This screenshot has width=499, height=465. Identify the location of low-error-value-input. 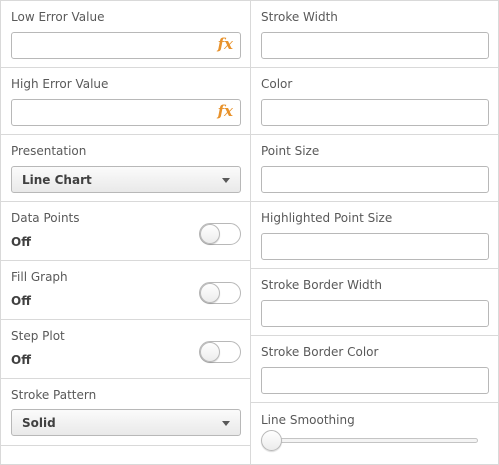
(126, 45).